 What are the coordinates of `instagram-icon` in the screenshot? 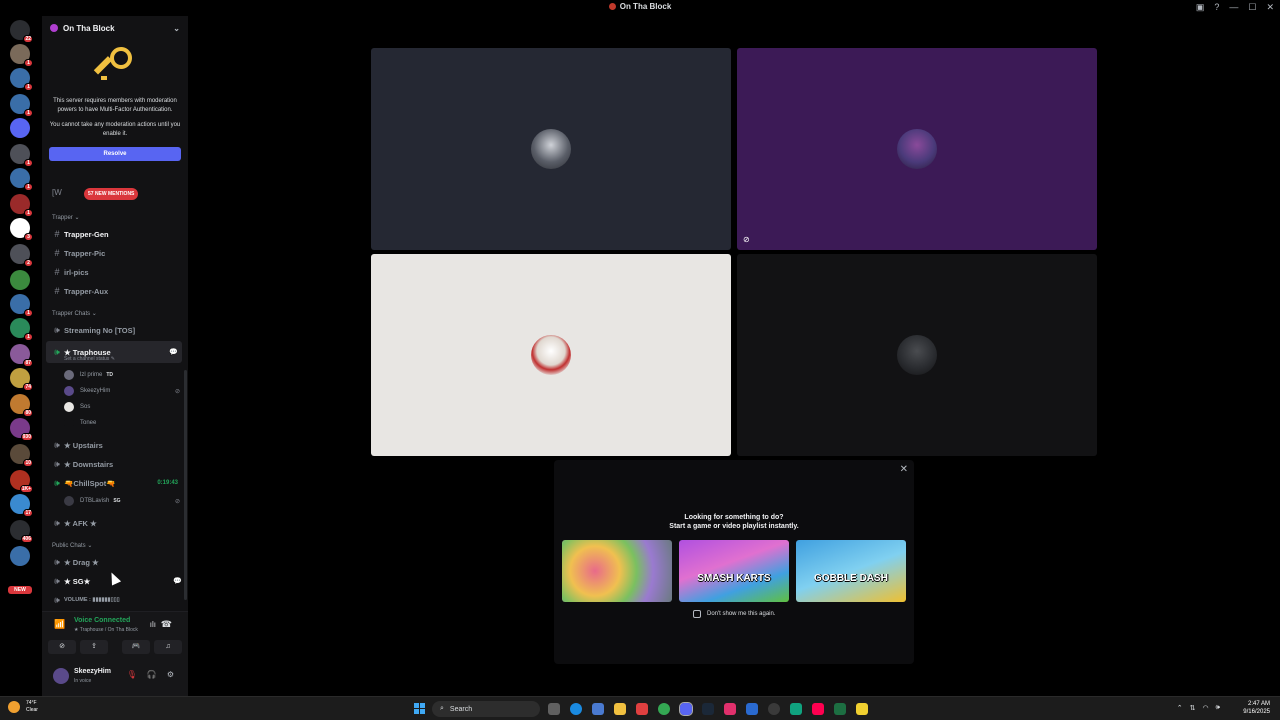 It's located at (730, 709).